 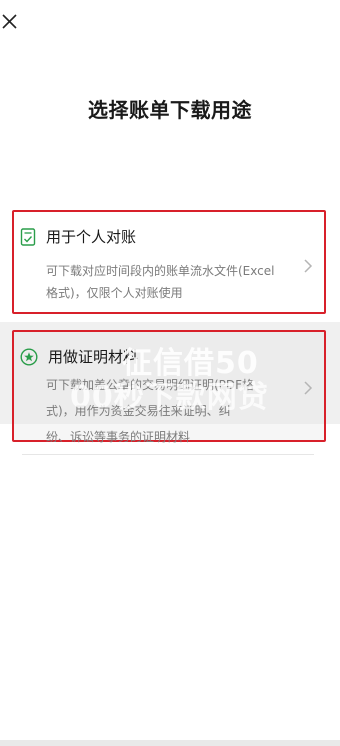 What do you see at coordinates (170, 110) in the screenshot?
I see `page-title: 选择账单下载用途` at bounding box center [170, 110].